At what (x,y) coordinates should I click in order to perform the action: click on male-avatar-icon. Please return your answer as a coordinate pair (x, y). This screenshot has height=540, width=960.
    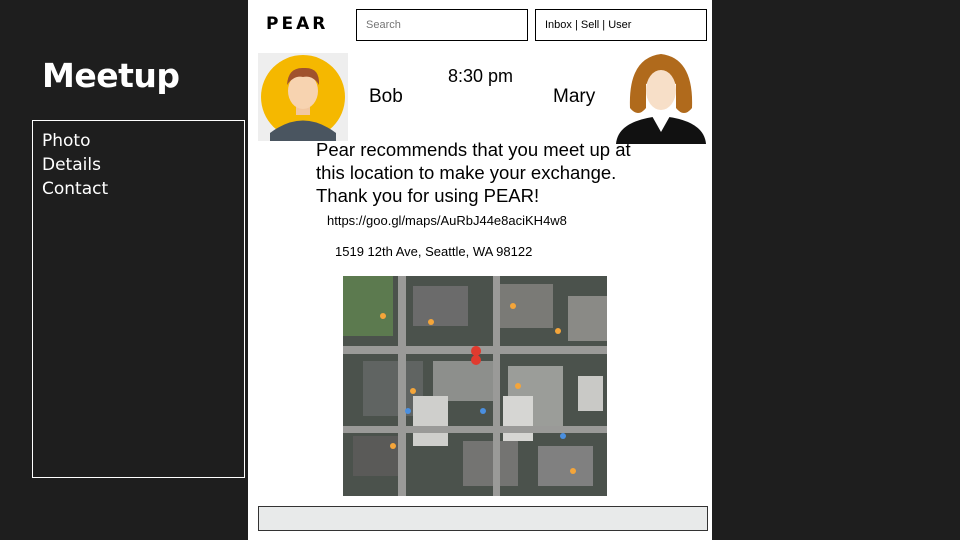
    Looking at the image, I should click on (303, 97).